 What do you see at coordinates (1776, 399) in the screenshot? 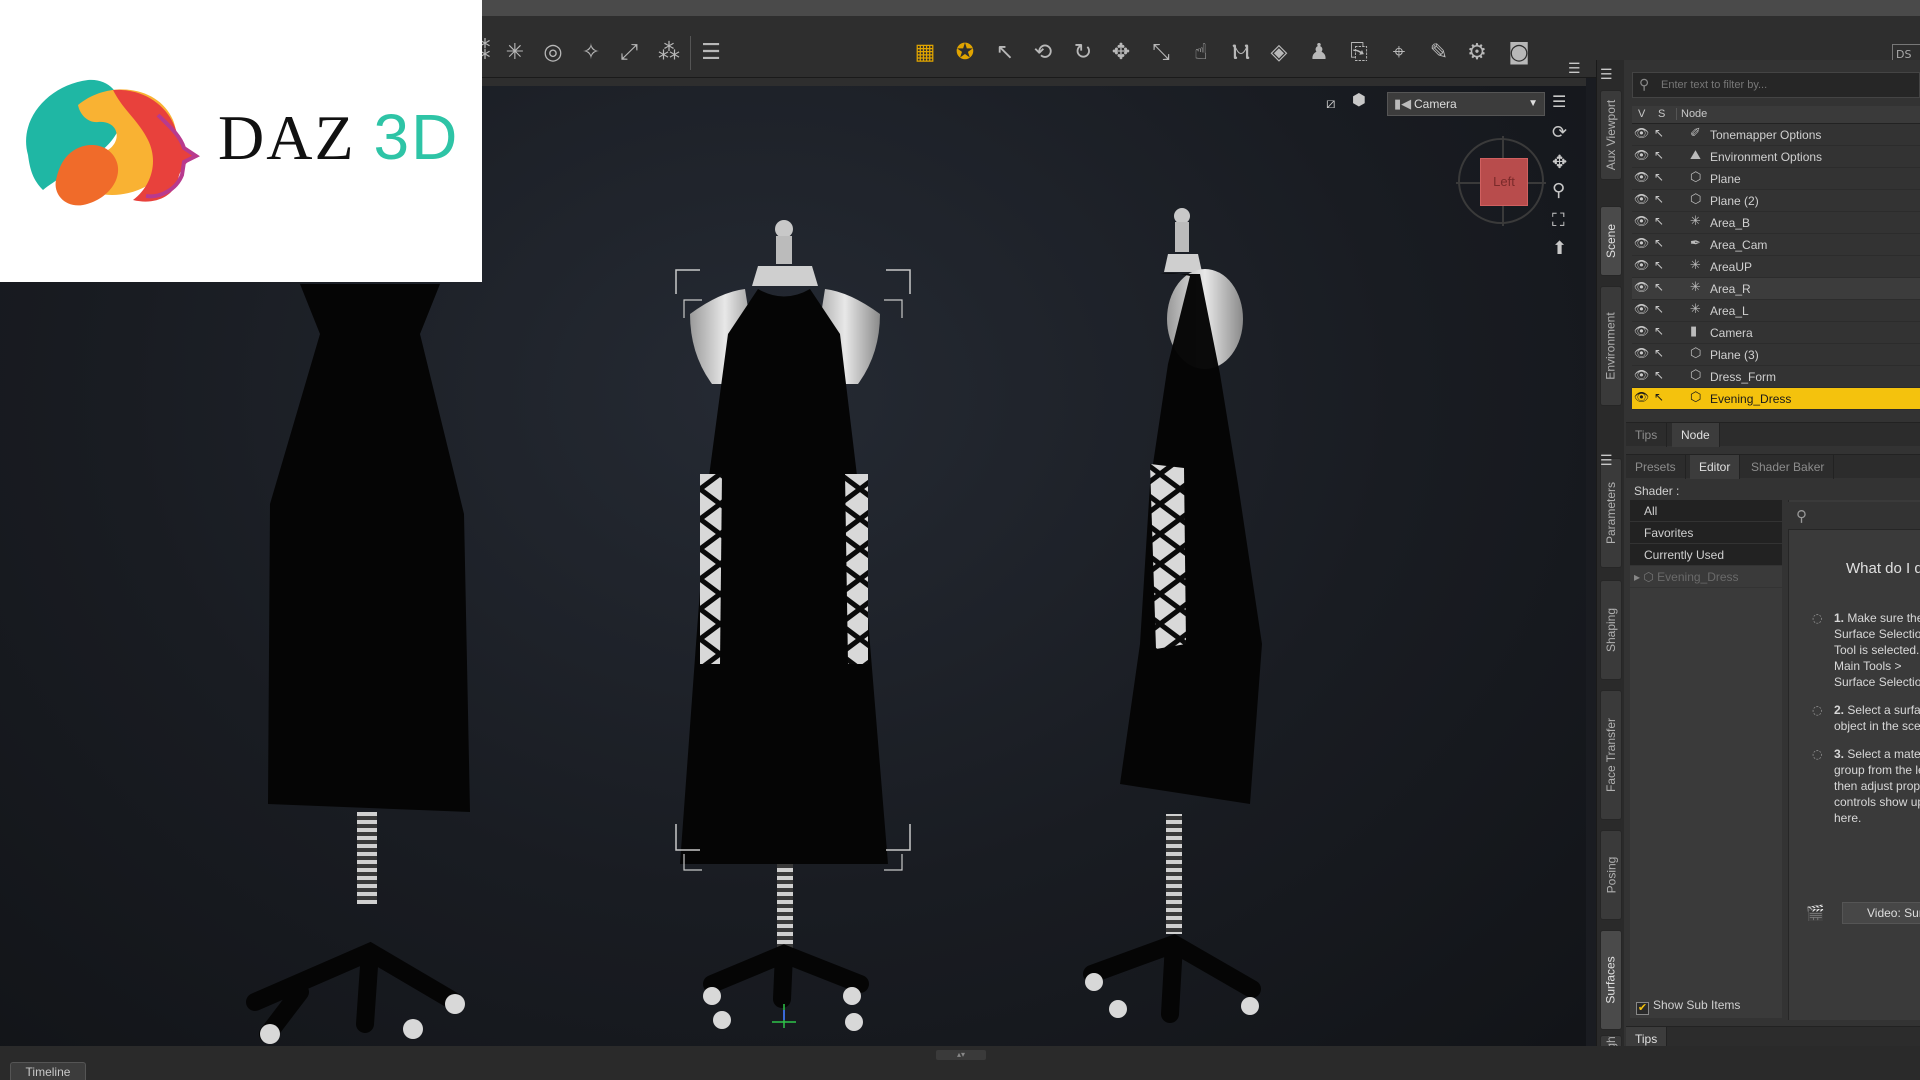
I see `list-item-selected: 👁 ↖ ⬡ Evening_Dress` at bounding box center [1776, 399].